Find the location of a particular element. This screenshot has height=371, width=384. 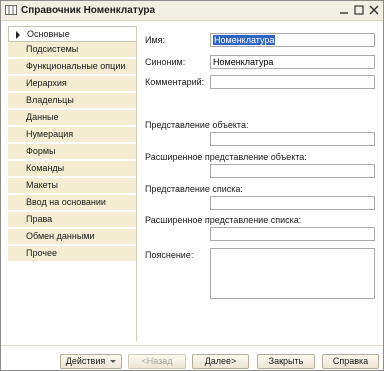

sidebar-item-label: Ввод на основании is located at coordinates (66, 202).